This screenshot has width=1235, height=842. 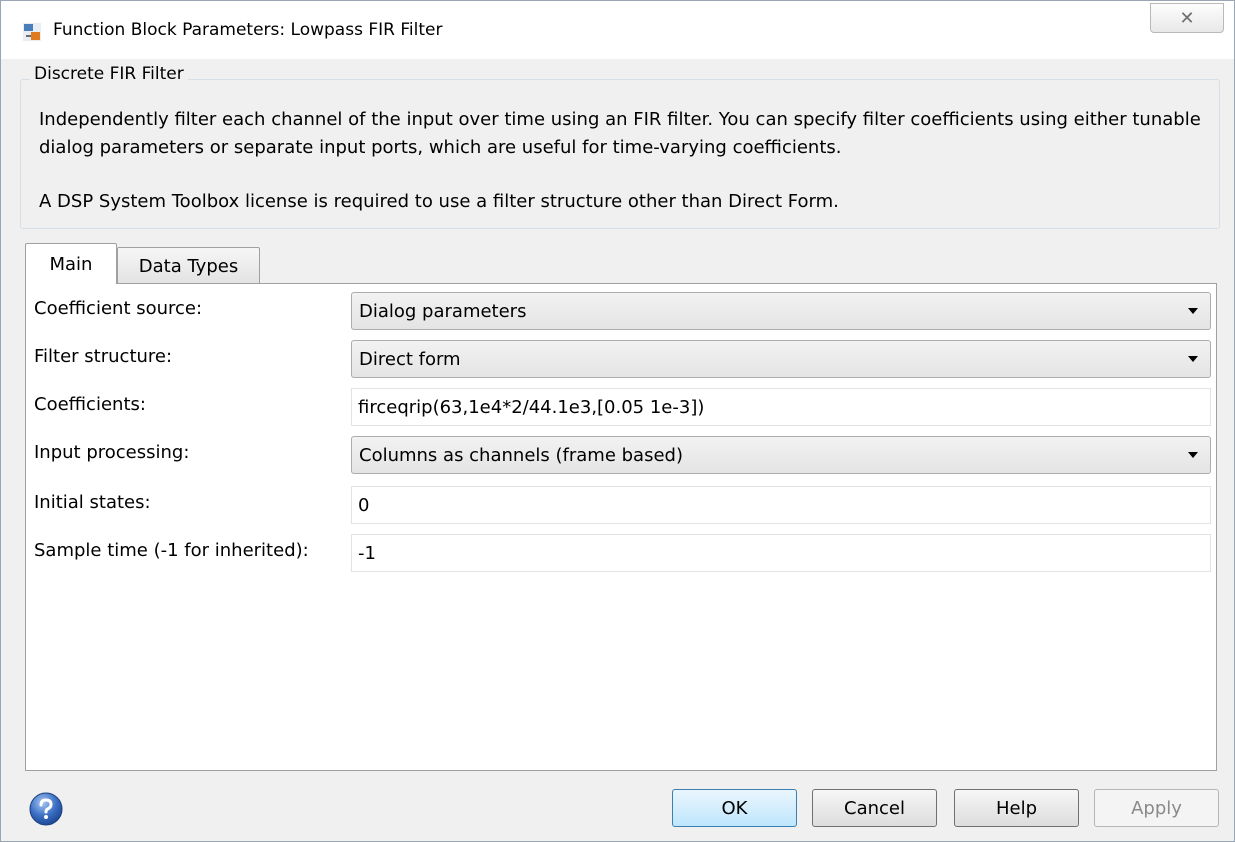 I want to click on dropdown-value: Direct form, so click(x=410, y=359).